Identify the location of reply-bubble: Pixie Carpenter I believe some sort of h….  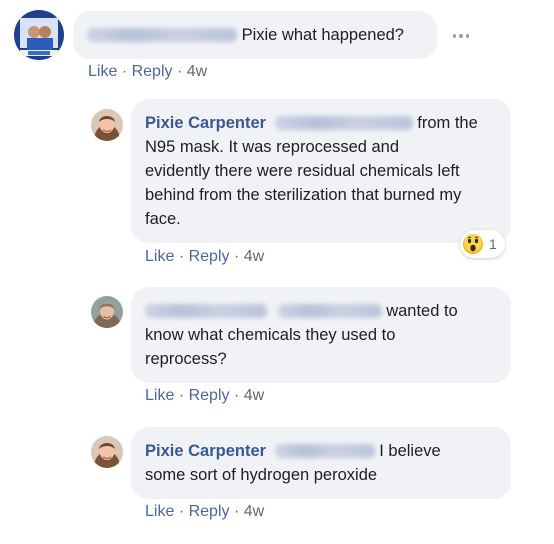
(321, 463).